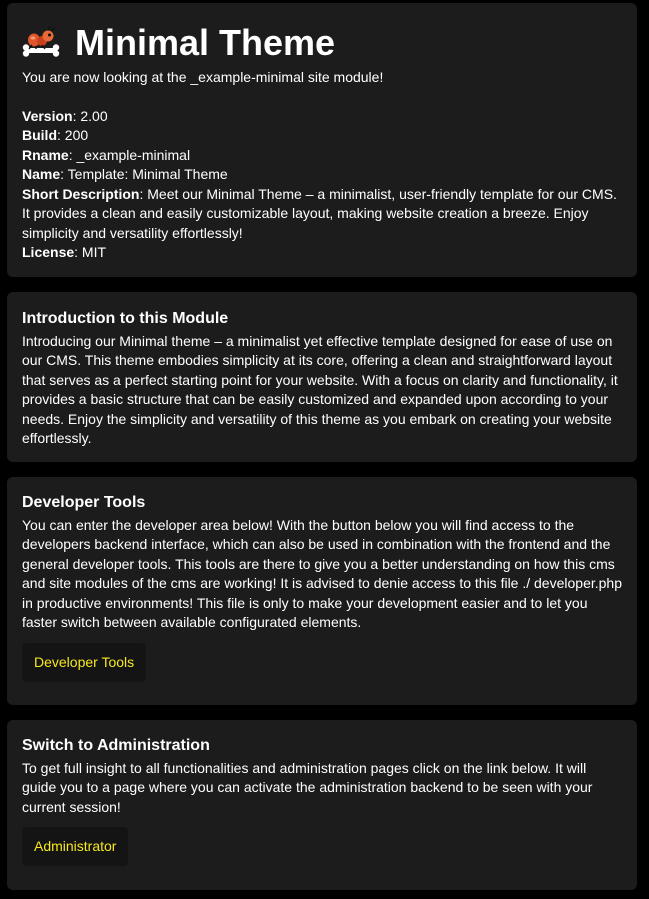 This screenshot has height=899, width=649. What do you see at coordinates (39, 135) in the screenshot?
I see `build-label: Build` at bounding box center [39, 135].